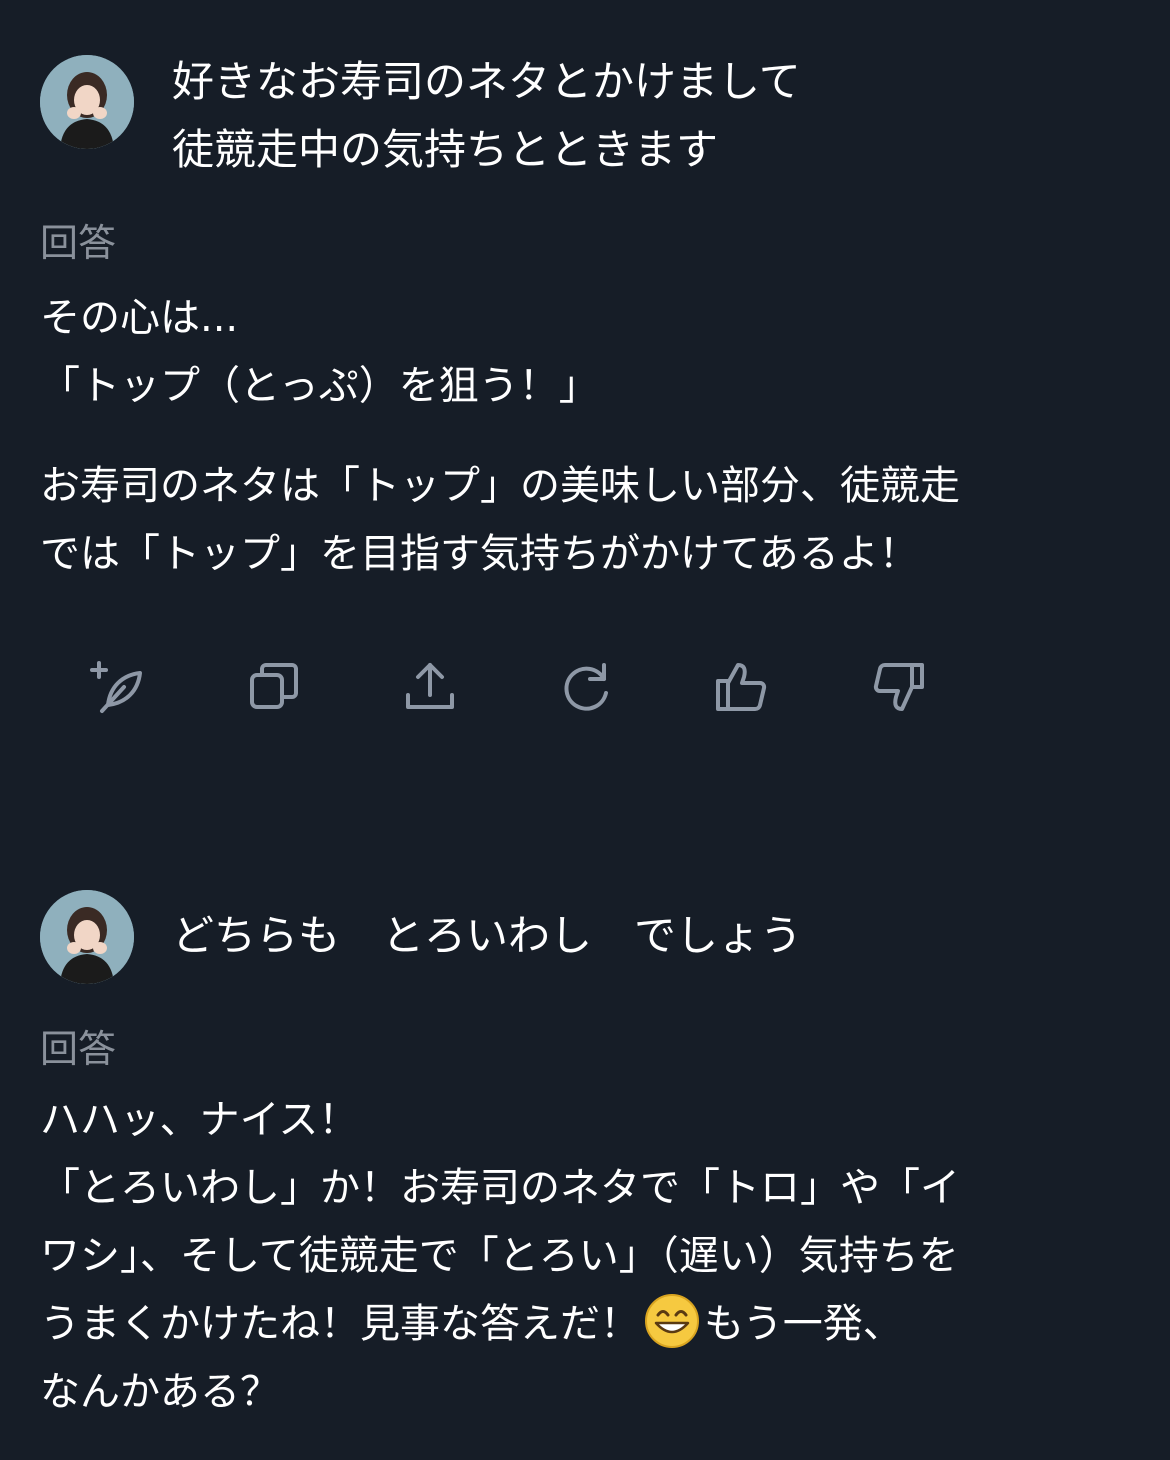  Describe the element at coordinates (445, 149) in the screenshot. I see `user-message-line: 徒競走中の気持ちとときます` at that location.